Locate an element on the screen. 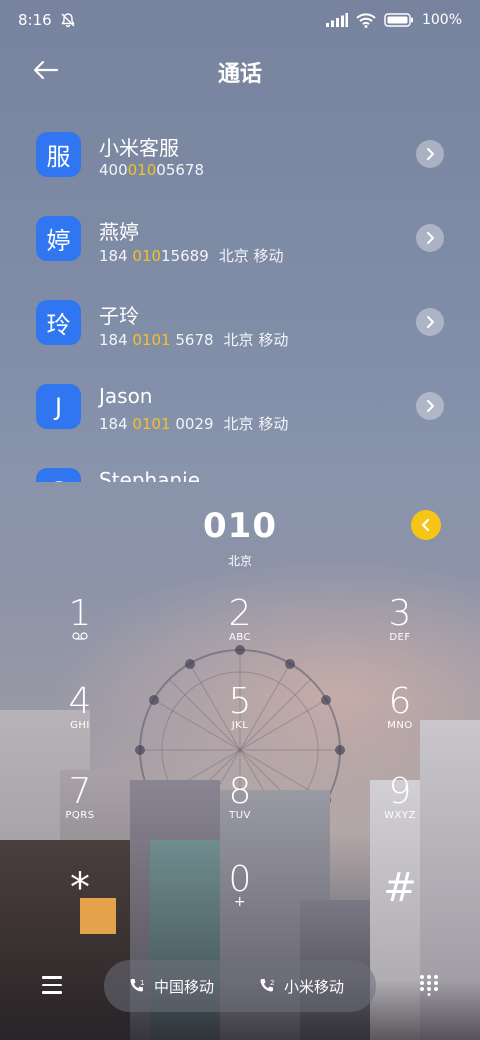 This screenshot has height=1040, width=480. contact-name: Stephanie is located at coordinates (150, 475).